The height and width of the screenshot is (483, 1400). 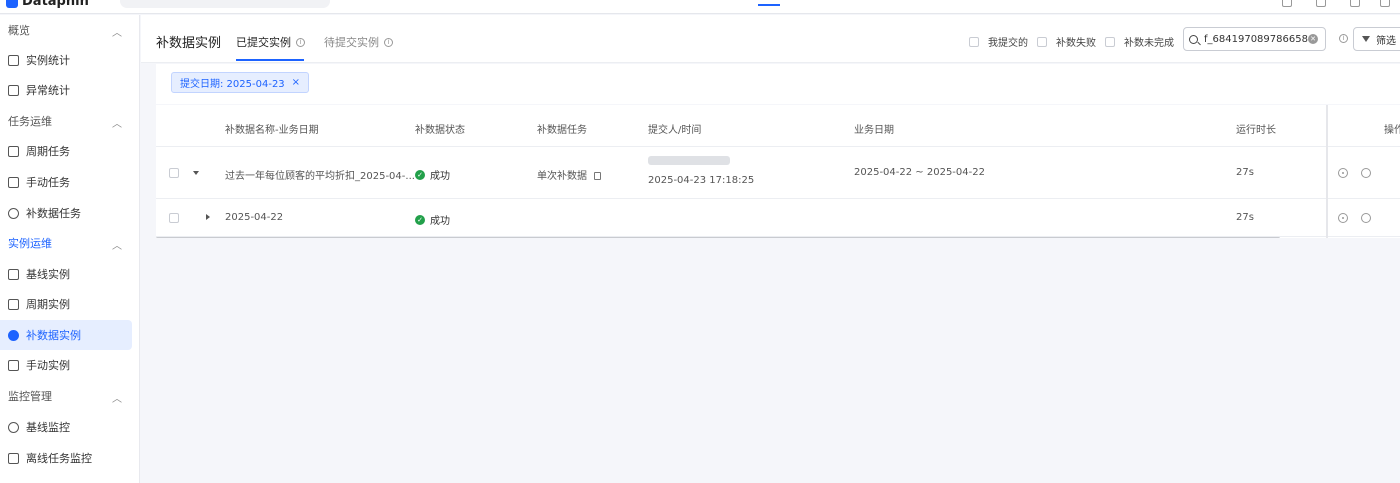 I want to click on filter-backfill-failed: 补数失败, so click(x=1066, y=41).